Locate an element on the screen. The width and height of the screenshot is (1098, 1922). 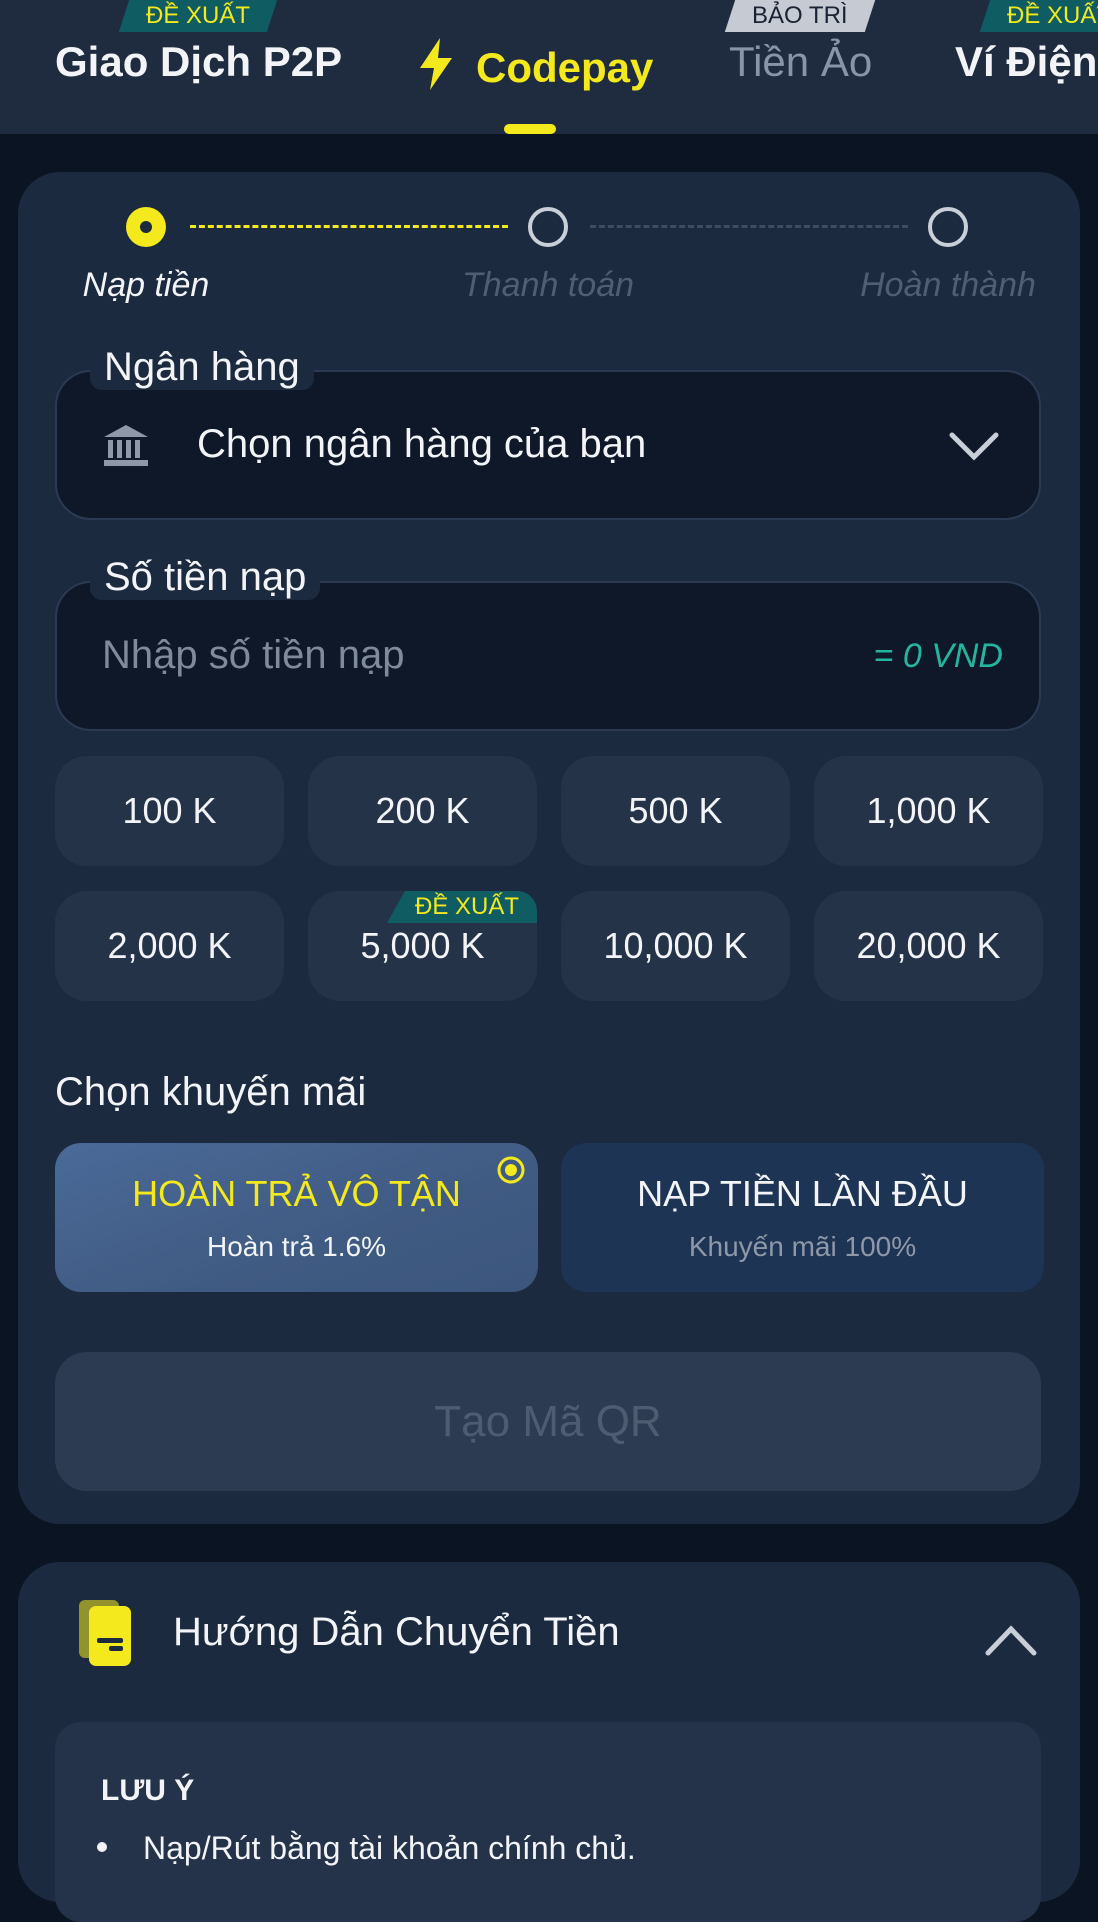
lightning-icon is located at coordinates (436, 64).